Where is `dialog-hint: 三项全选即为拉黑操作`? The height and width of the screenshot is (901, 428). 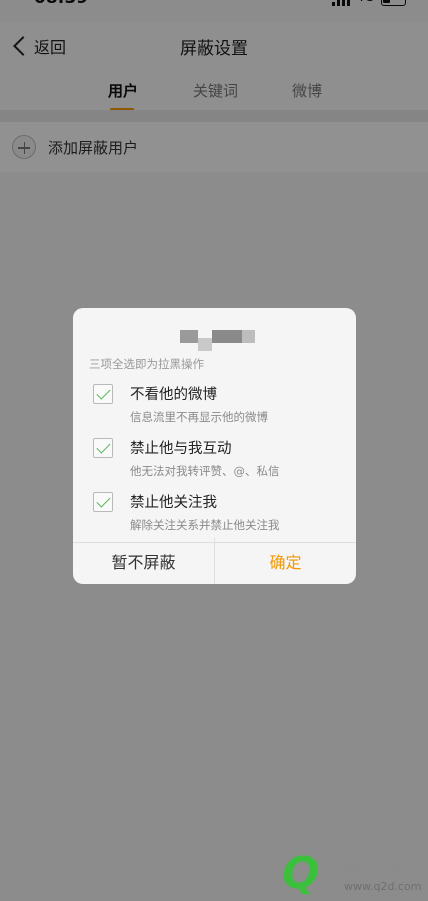 dialog-hint: 三项全选即为拉黑操作 is located at coordinates (146, 364).